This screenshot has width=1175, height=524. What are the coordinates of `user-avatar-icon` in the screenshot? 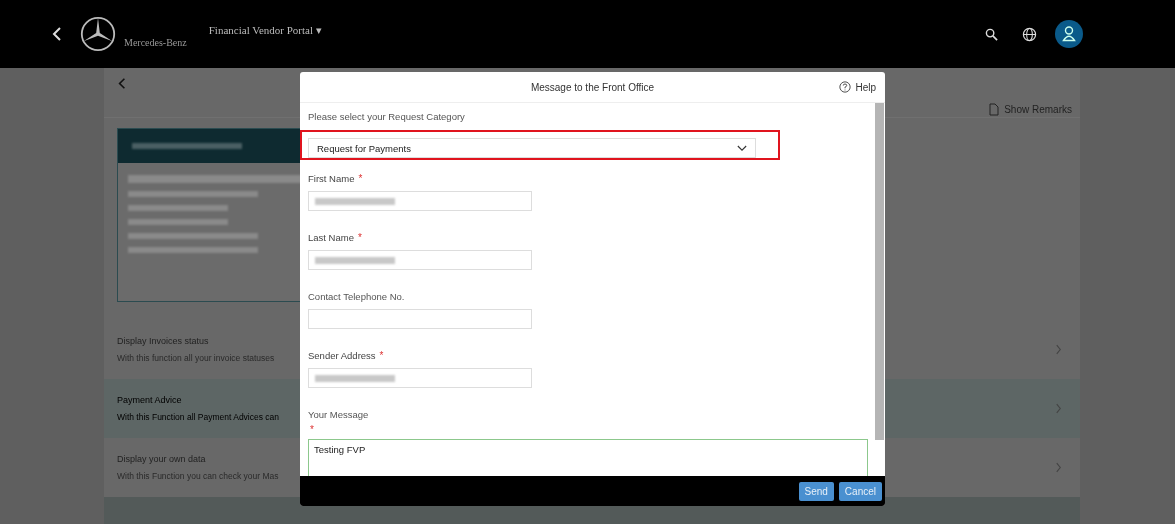 It's located at (1069, 34).